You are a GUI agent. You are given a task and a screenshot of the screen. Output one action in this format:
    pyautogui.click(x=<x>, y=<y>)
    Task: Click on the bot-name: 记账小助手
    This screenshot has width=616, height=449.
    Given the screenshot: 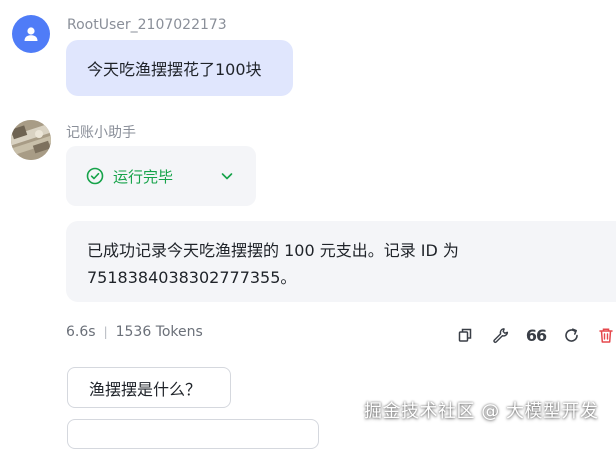 What is the action you would take?
    pyautogui.click(x=101, y=133)
    